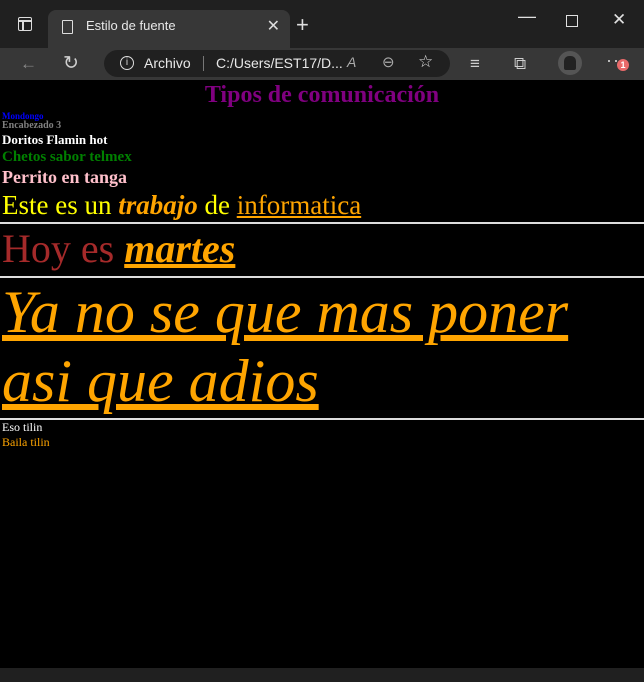 The width and height of the screenshot is (644, 682). What do you see at coordinates (67, 27) in the screenshot?
I see `page-icon` at bounding box center [67, 27].